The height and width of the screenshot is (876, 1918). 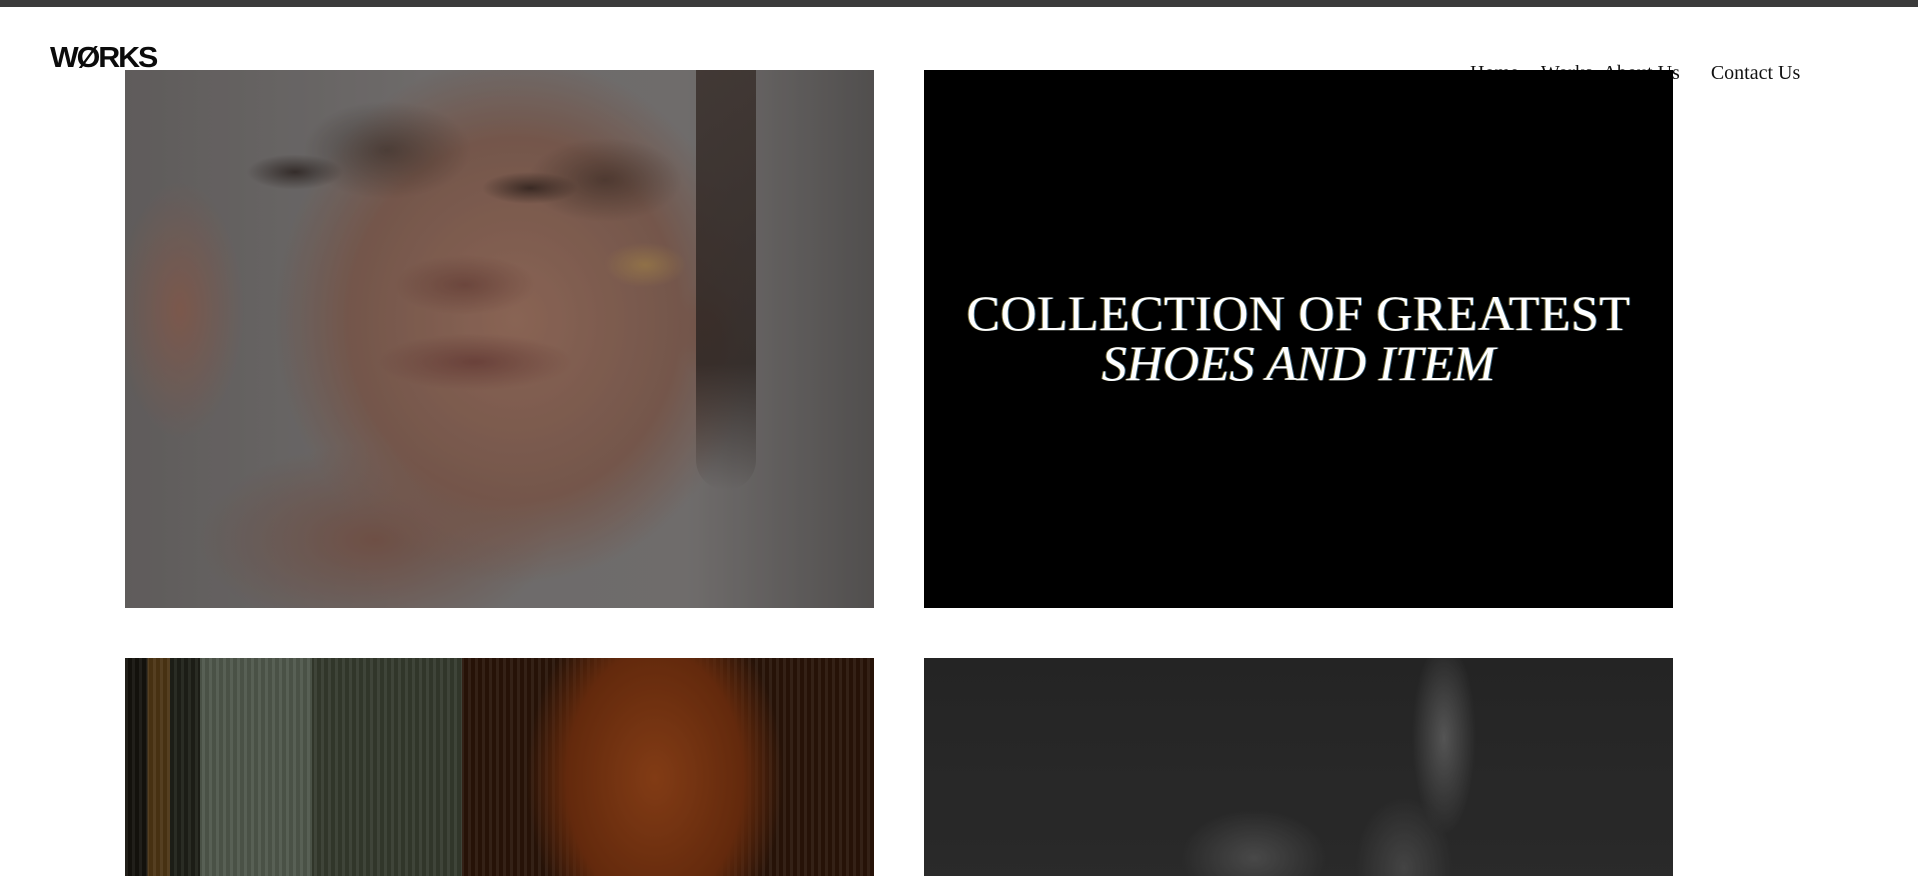 What do you see at coordinates (1298, 313) in the screenshot?
I see `collection-heading-line1: COLLECTION OF GREATEST` at bounding box center [1298, 313].